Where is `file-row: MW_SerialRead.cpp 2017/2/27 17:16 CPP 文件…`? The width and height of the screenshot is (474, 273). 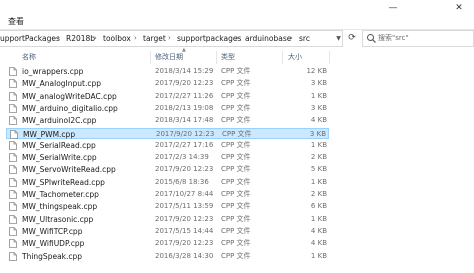
file-row: MW_SerialRead.cpp 2017/2/27 17:16 CPP 文件… is located at coordinates (167, 145).